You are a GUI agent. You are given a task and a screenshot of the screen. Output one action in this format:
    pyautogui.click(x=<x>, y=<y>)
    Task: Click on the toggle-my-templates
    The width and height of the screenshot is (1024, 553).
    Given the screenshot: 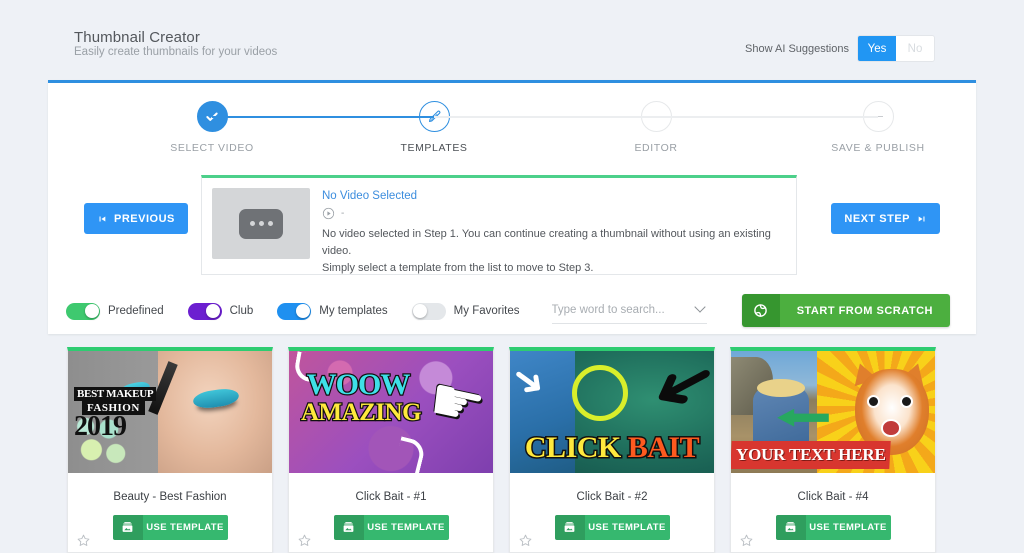 What is the action you would take?
    pyautogui.click(x=294, y=311)
    